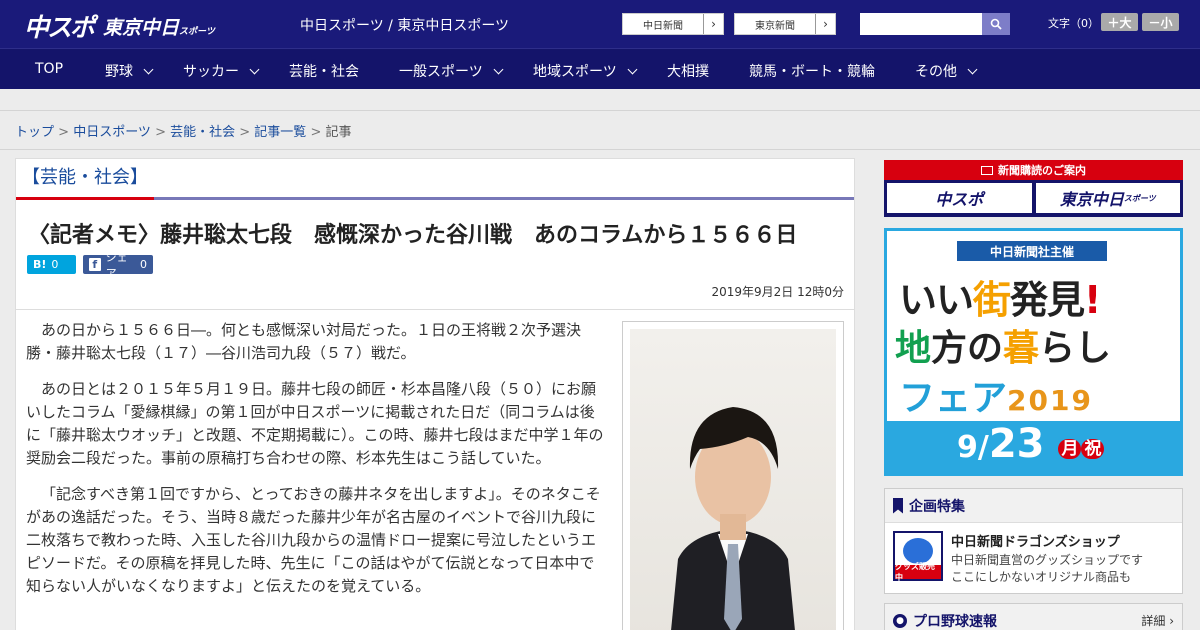 This screenshot has width=1200, height=630. What do you see at coordinates (451, 71) in the screenshot?
I see `nav-item-general-sports: 一般スポーツ` at bounding box center [451, 71].